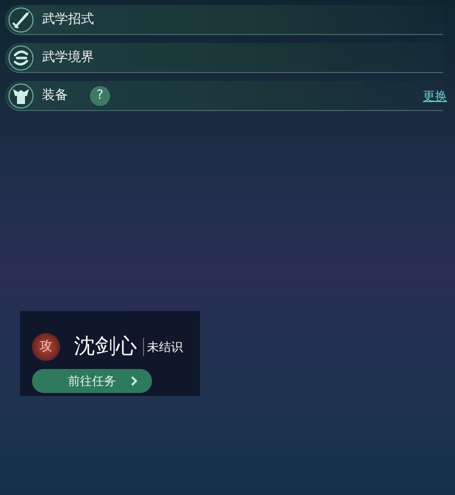 The image size is (455, 495). What do you see at coordinates (224, 58) in the screenshot?
I see `section-header: 武学境界` at bounding box center [224, 58].